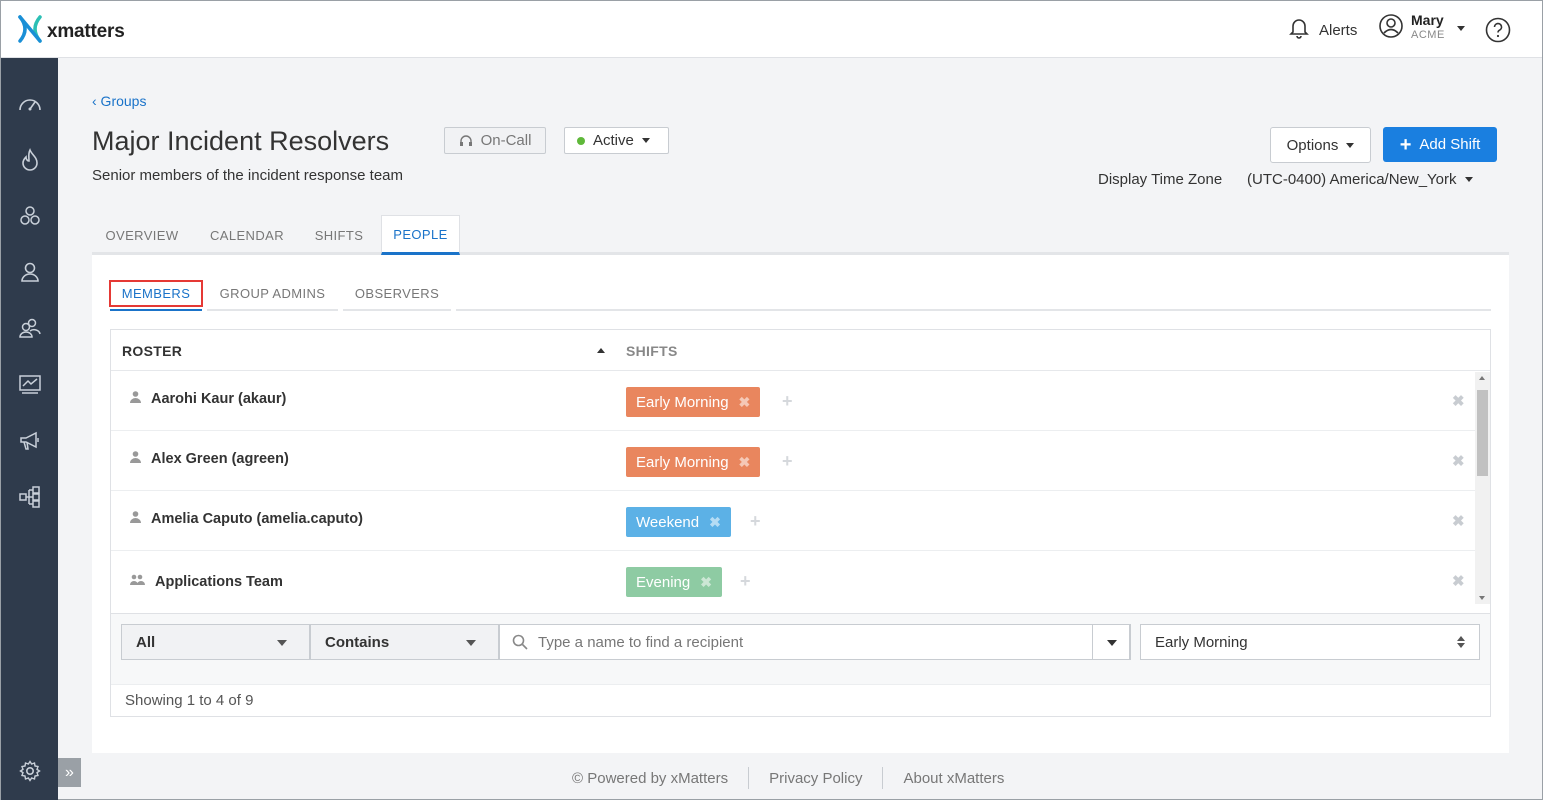 The image size is (1543, 800). Describe the element at coordinates (1450, 144) in the screenshot. I see `add-shift-label: Add Shift` at that location.